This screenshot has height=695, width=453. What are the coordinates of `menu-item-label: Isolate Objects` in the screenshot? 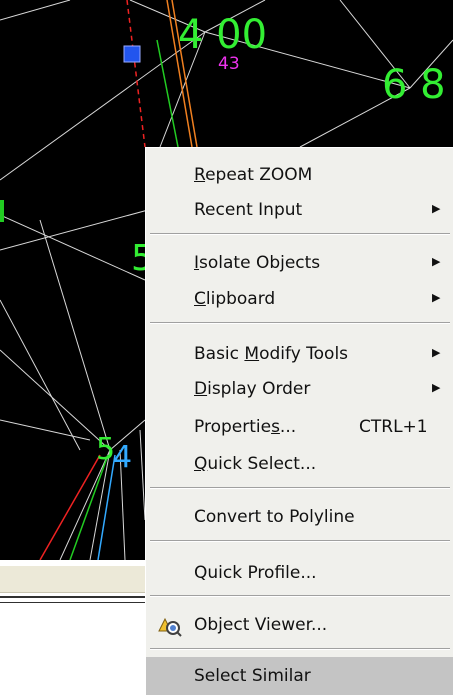 It's located at (257, 263).